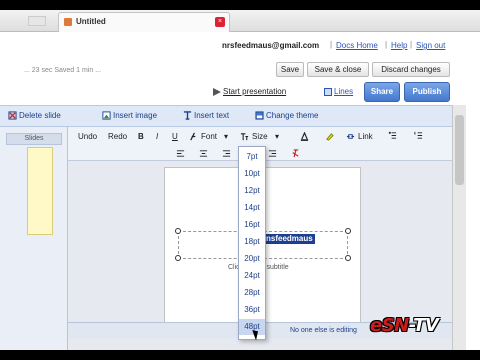  What do you see at coordinates (240, 5) in the screenshot?
I see `letterbox-top` at bounding box center [240, 5].